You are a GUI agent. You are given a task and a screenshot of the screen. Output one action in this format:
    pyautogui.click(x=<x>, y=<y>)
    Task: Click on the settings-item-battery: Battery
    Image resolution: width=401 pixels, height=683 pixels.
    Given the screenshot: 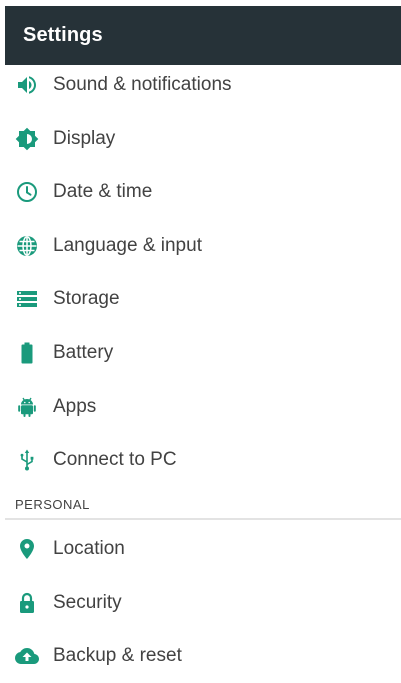 What is the action you would take?
    pyautogui.click(x=200, y=353)
    